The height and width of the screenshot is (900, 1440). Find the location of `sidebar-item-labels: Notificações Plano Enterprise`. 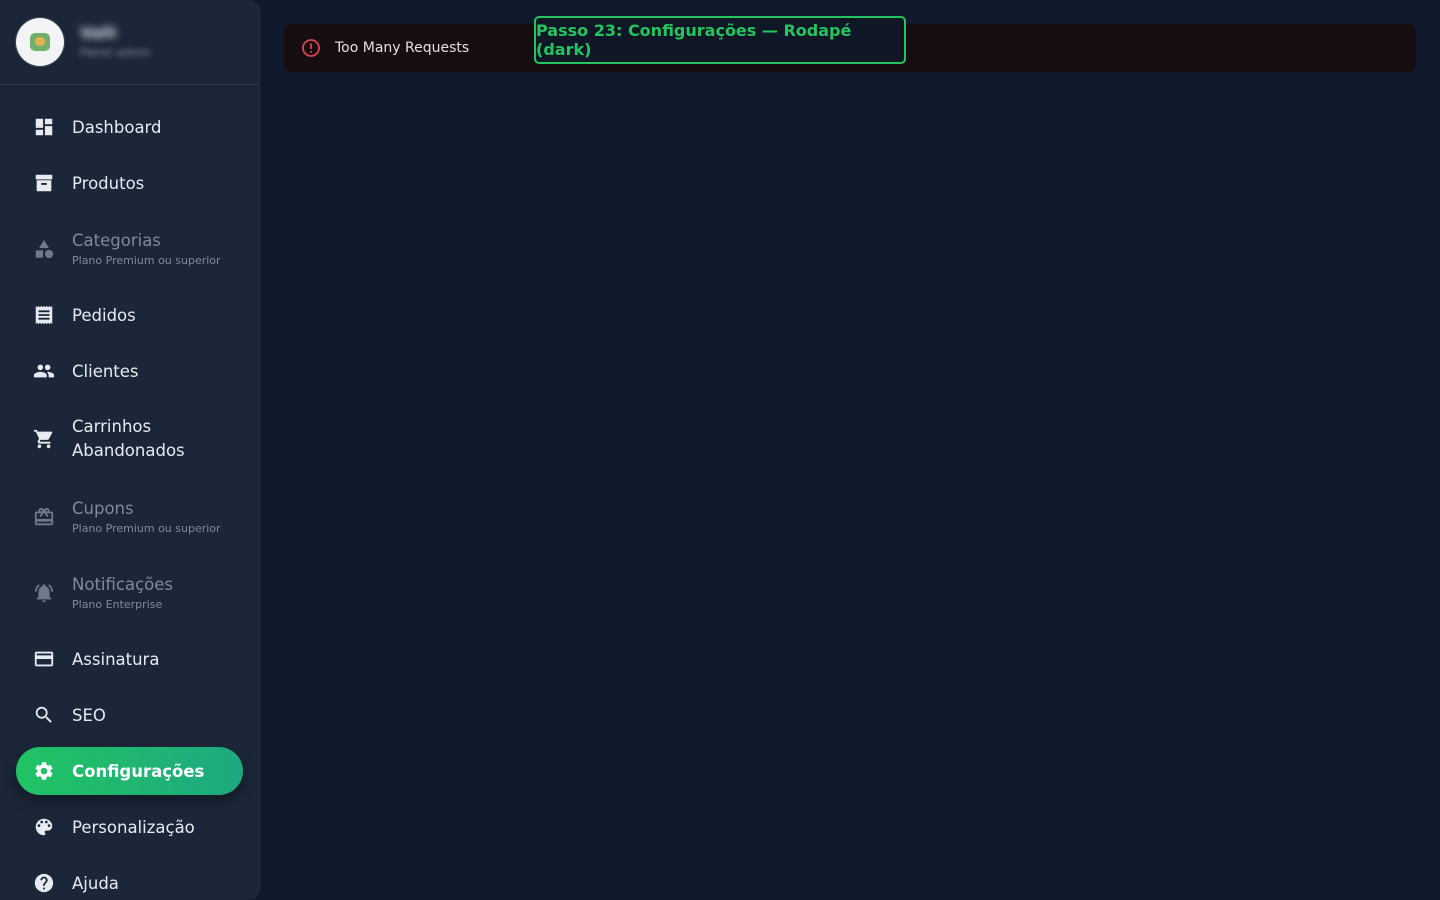

sidebar-item-labels: Notificações Plano Enterprise is located at coordinates (122, 593).